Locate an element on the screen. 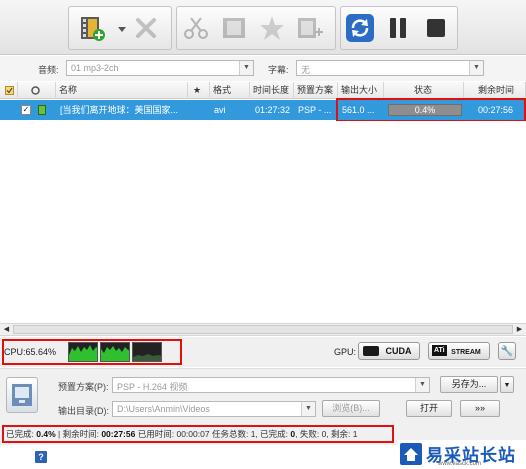 The height and width of the screenshot is (469, 526). gpu-settings-button: 🔧 is located at coordinates (507, 351).